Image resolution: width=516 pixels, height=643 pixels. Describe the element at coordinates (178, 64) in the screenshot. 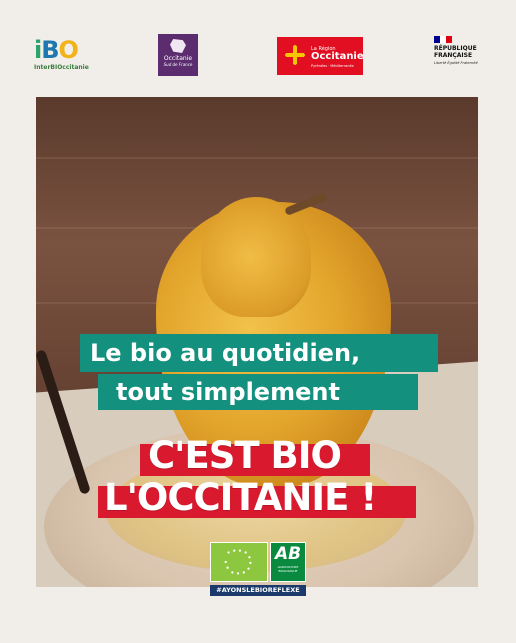

I see `sud-de-france-line2: Sud de France` at that location.